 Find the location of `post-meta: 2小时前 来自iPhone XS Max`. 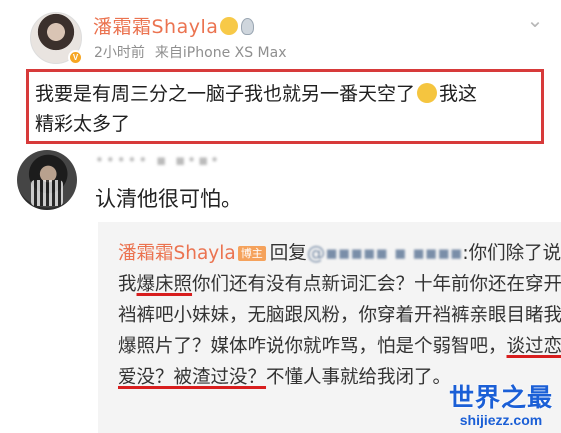

post-meta: 2小时前 来自iPhone XS Max is located at coordinates (195, 52).